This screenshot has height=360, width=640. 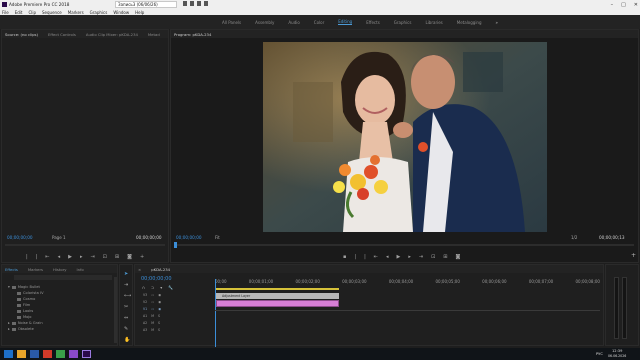 I want to click on menu-help: Help, so click(x=139, y=12).